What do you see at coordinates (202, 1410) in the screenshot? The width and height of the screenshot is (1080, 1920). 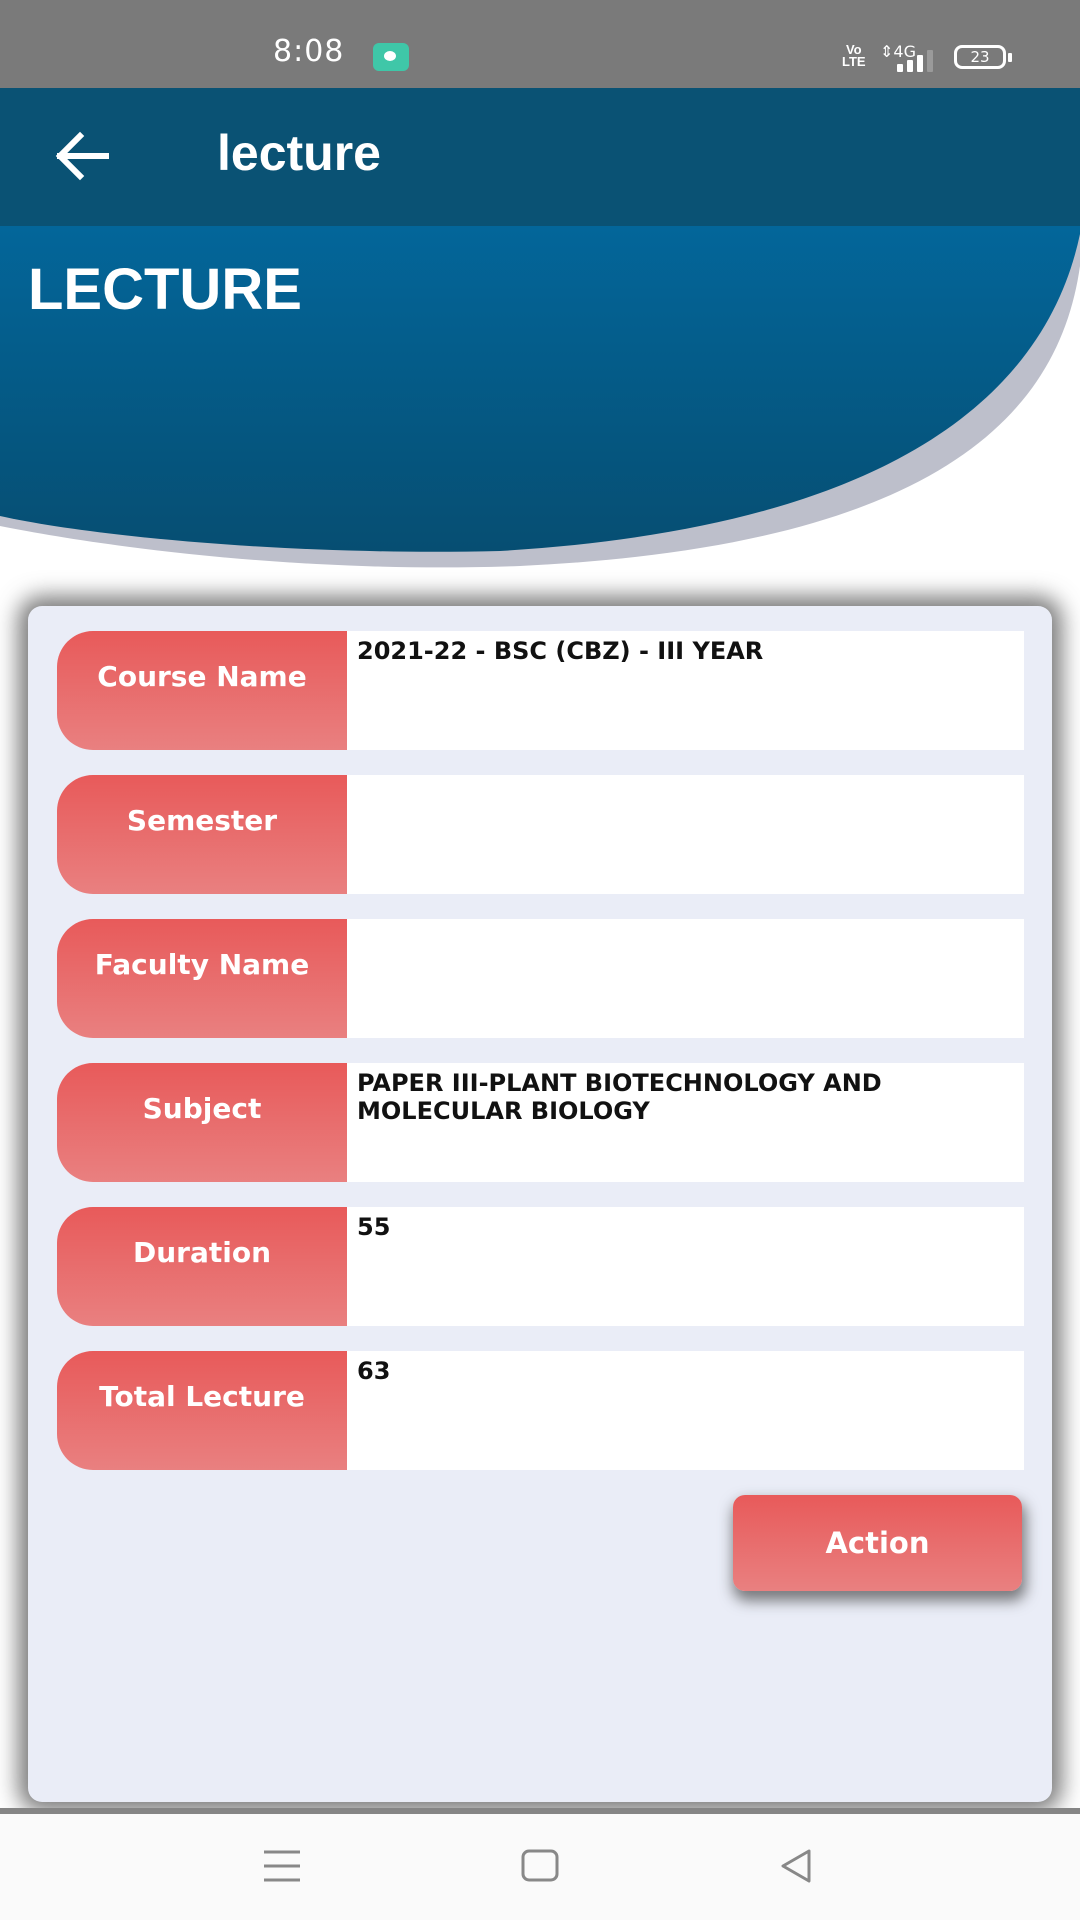 I see `total-lecture-label: Total Lecture` at bounding box center [202, 1410].